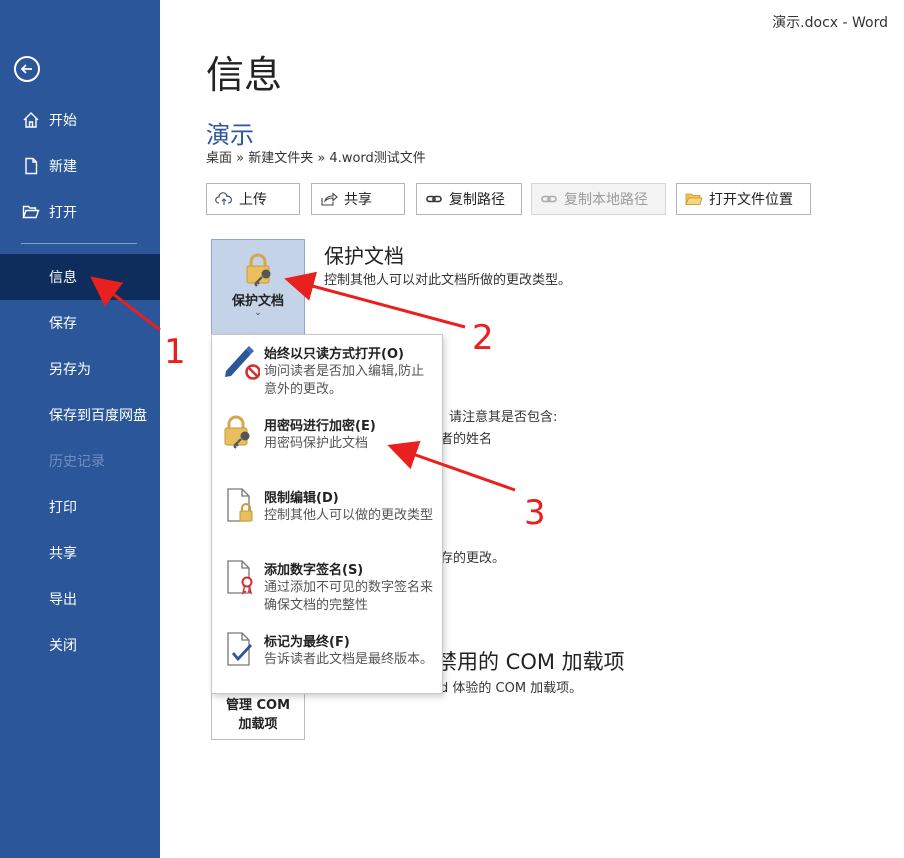 This screenshot has width=904, height=858. Describe the element at coordinates (307, 642) in the screenshot. I see `menu-item-title: 标记为最终(F)` at that location.